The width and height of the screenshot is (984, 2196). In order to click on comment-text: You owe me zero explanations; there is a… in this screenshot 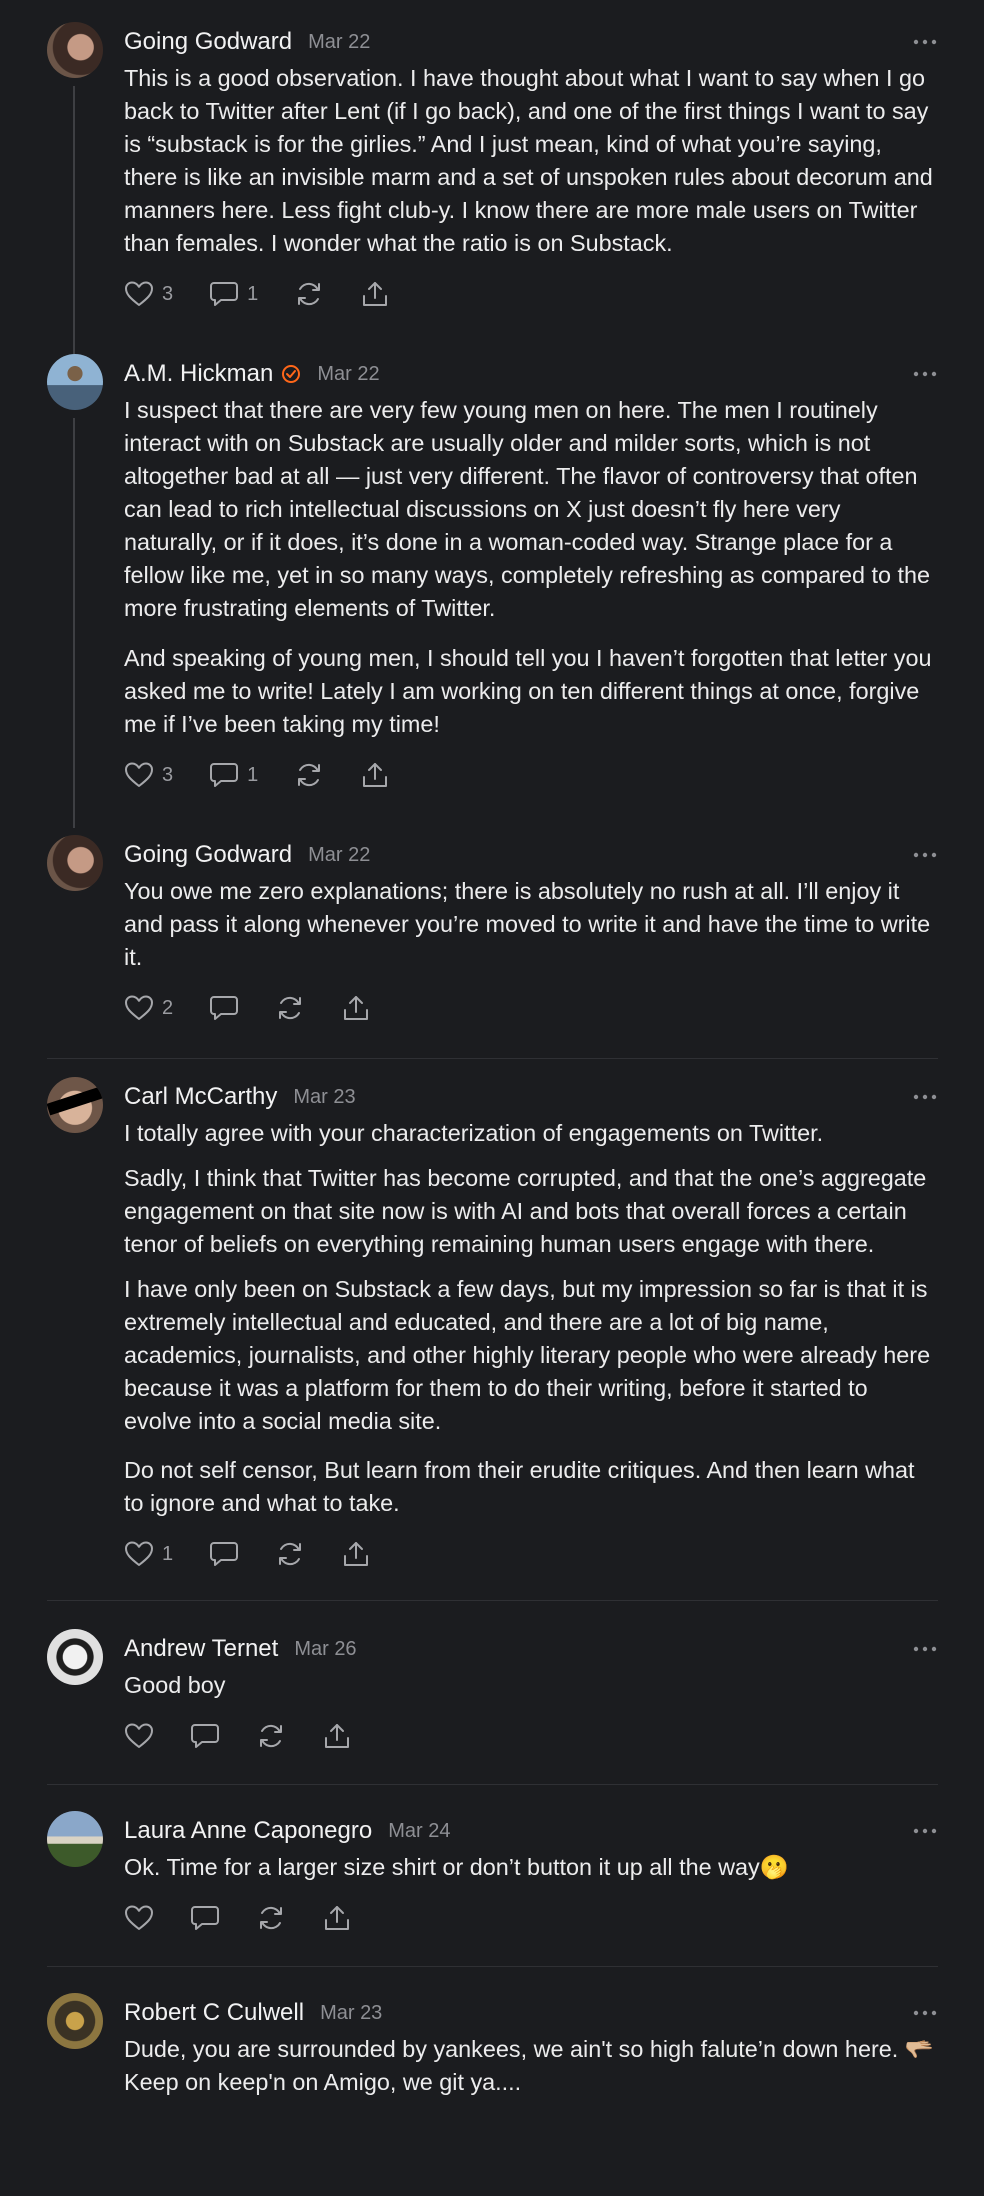, I will do `click(531, 924)`.